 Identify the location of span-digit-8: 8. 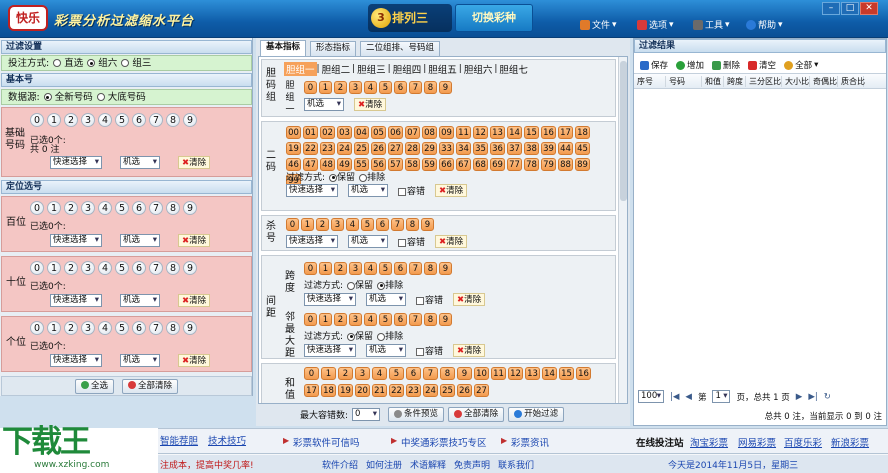
(430, 268).